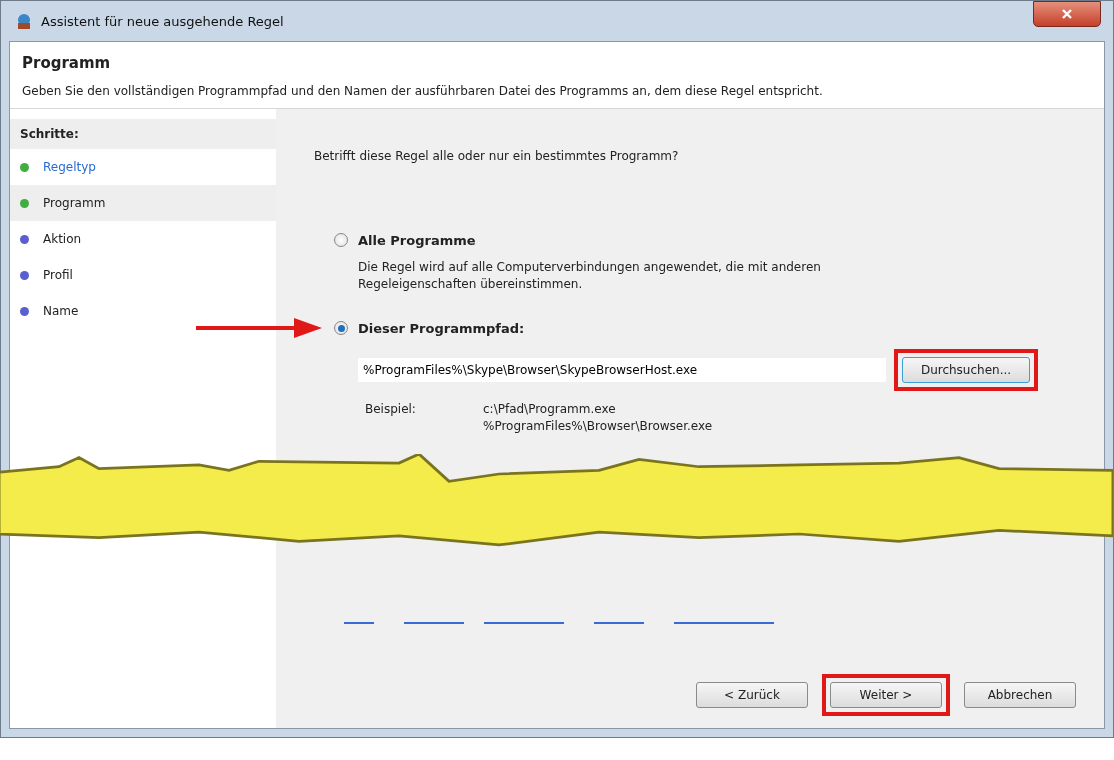 The height and width of the screenshot is (760, 1114). I want to click on example-label: Beispiel:, so click(391, 409).